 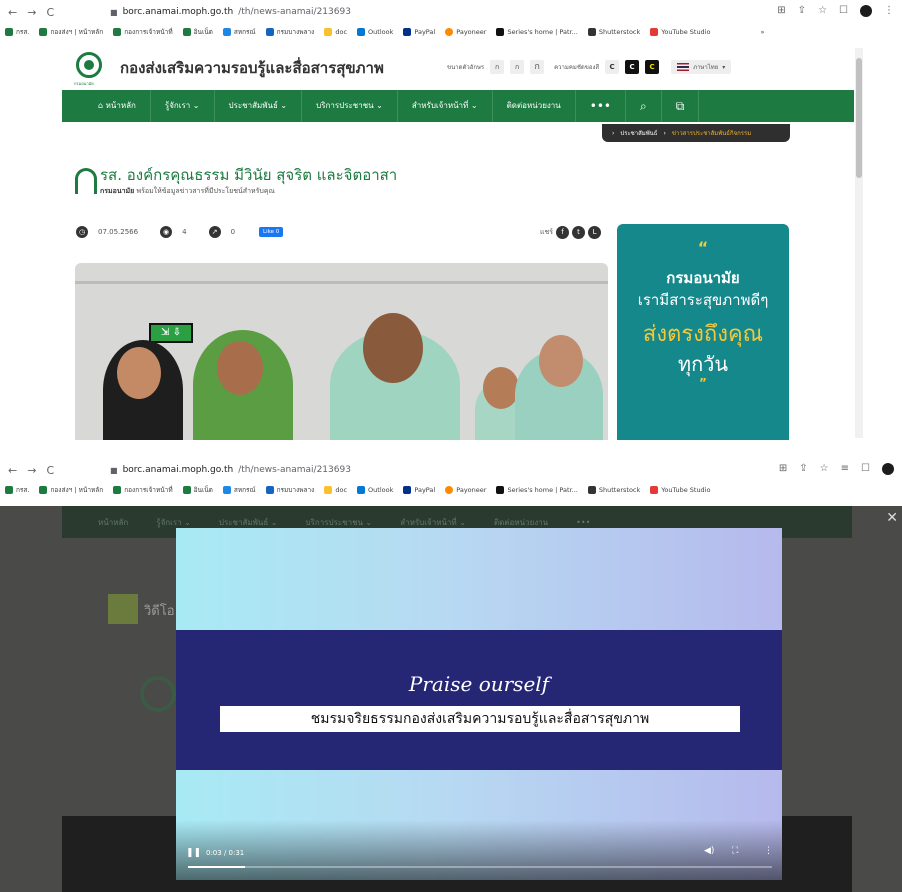 What do you see at coordinates (735, 851) in the screenshot?
I see `fullscreen-icon: ⛶` at bounding box center [735, 851].